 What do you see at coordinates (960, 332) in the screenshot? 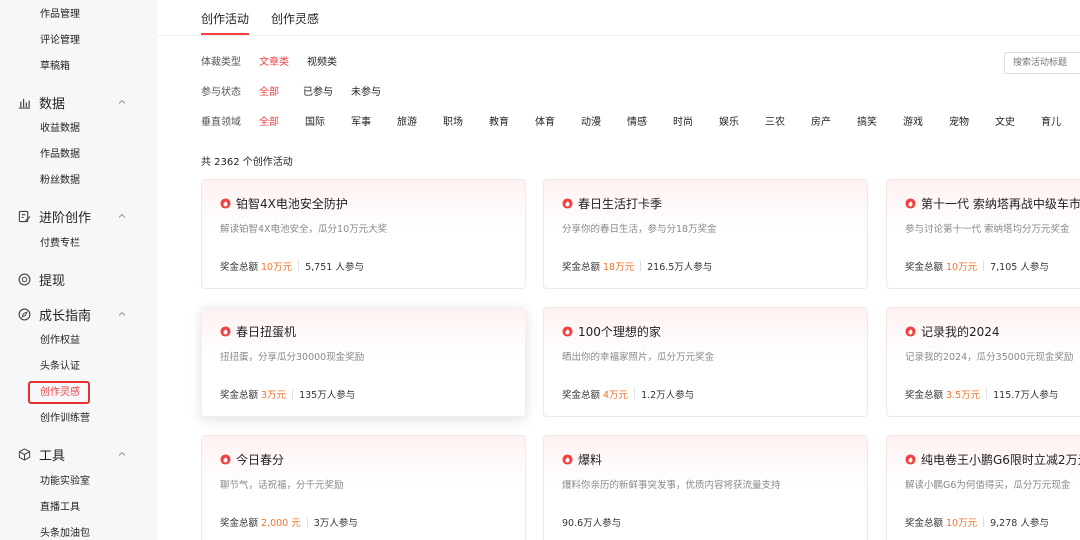
I see `card-title-text: 记录我的2024` at bounding box center [960, 332].